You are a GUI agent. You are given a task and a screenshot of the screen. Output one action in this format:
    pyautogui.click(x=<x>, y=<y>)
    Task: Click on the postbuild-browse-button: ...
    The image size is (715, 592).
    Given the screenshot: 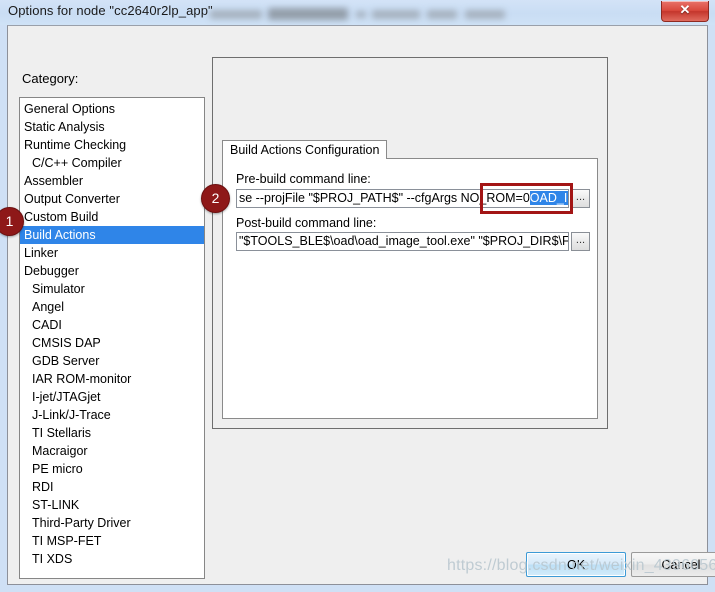 What is the action you would take?
    pyautogui.click(x=580, y=241)
    